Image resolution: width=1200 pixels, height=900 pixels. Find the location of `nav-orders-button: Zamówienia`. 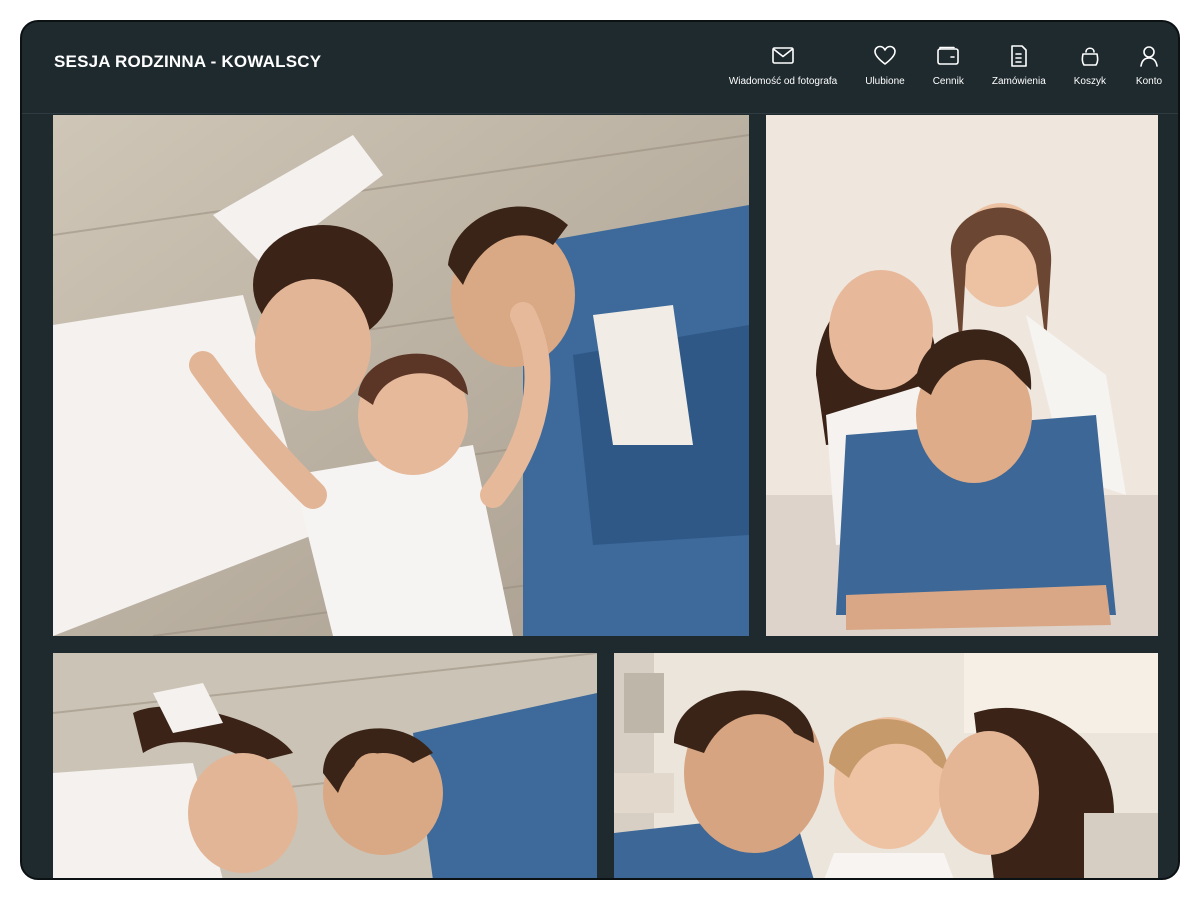

nav-orders-button: Zamówienia is located at coordinates (1019, 64).